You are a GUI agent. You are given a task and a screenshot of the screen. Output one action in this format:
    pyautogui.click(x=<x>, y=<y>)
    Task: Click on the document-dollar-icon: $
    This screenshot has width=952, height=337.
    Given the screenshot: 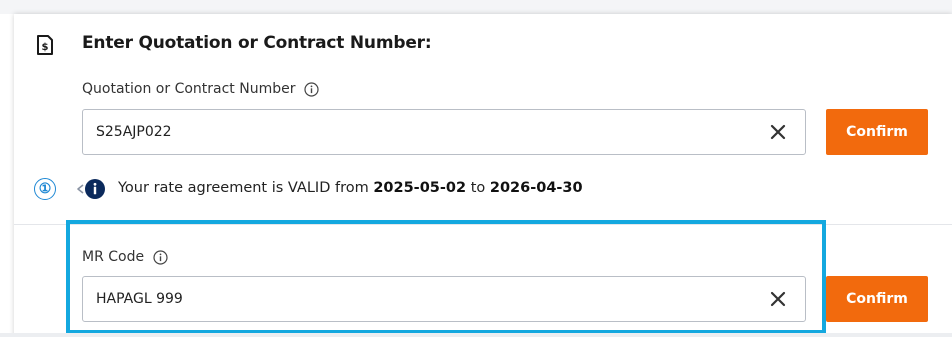 What is the action you would take?
    pyautogui.click(x=45, y=45)
    